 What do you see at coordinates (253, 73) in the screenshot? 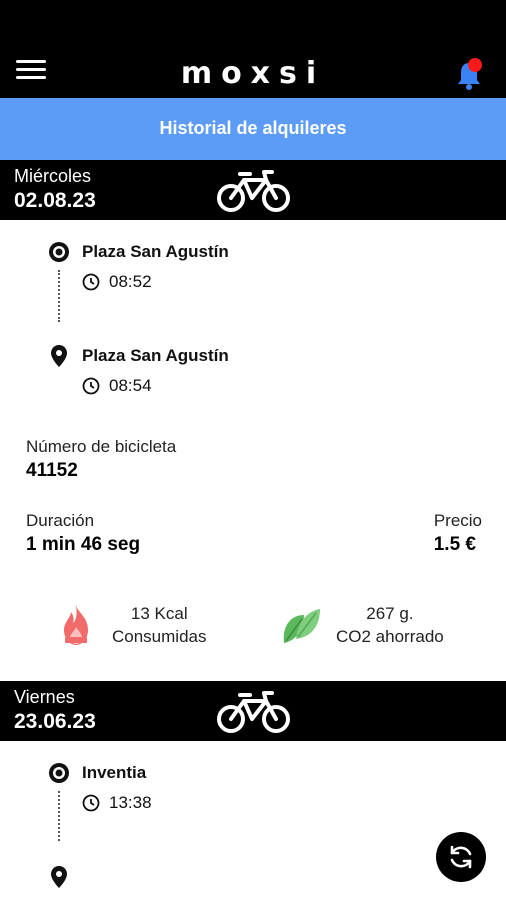
I see `app-logo: moxsi` at bounding box center [253, 73].